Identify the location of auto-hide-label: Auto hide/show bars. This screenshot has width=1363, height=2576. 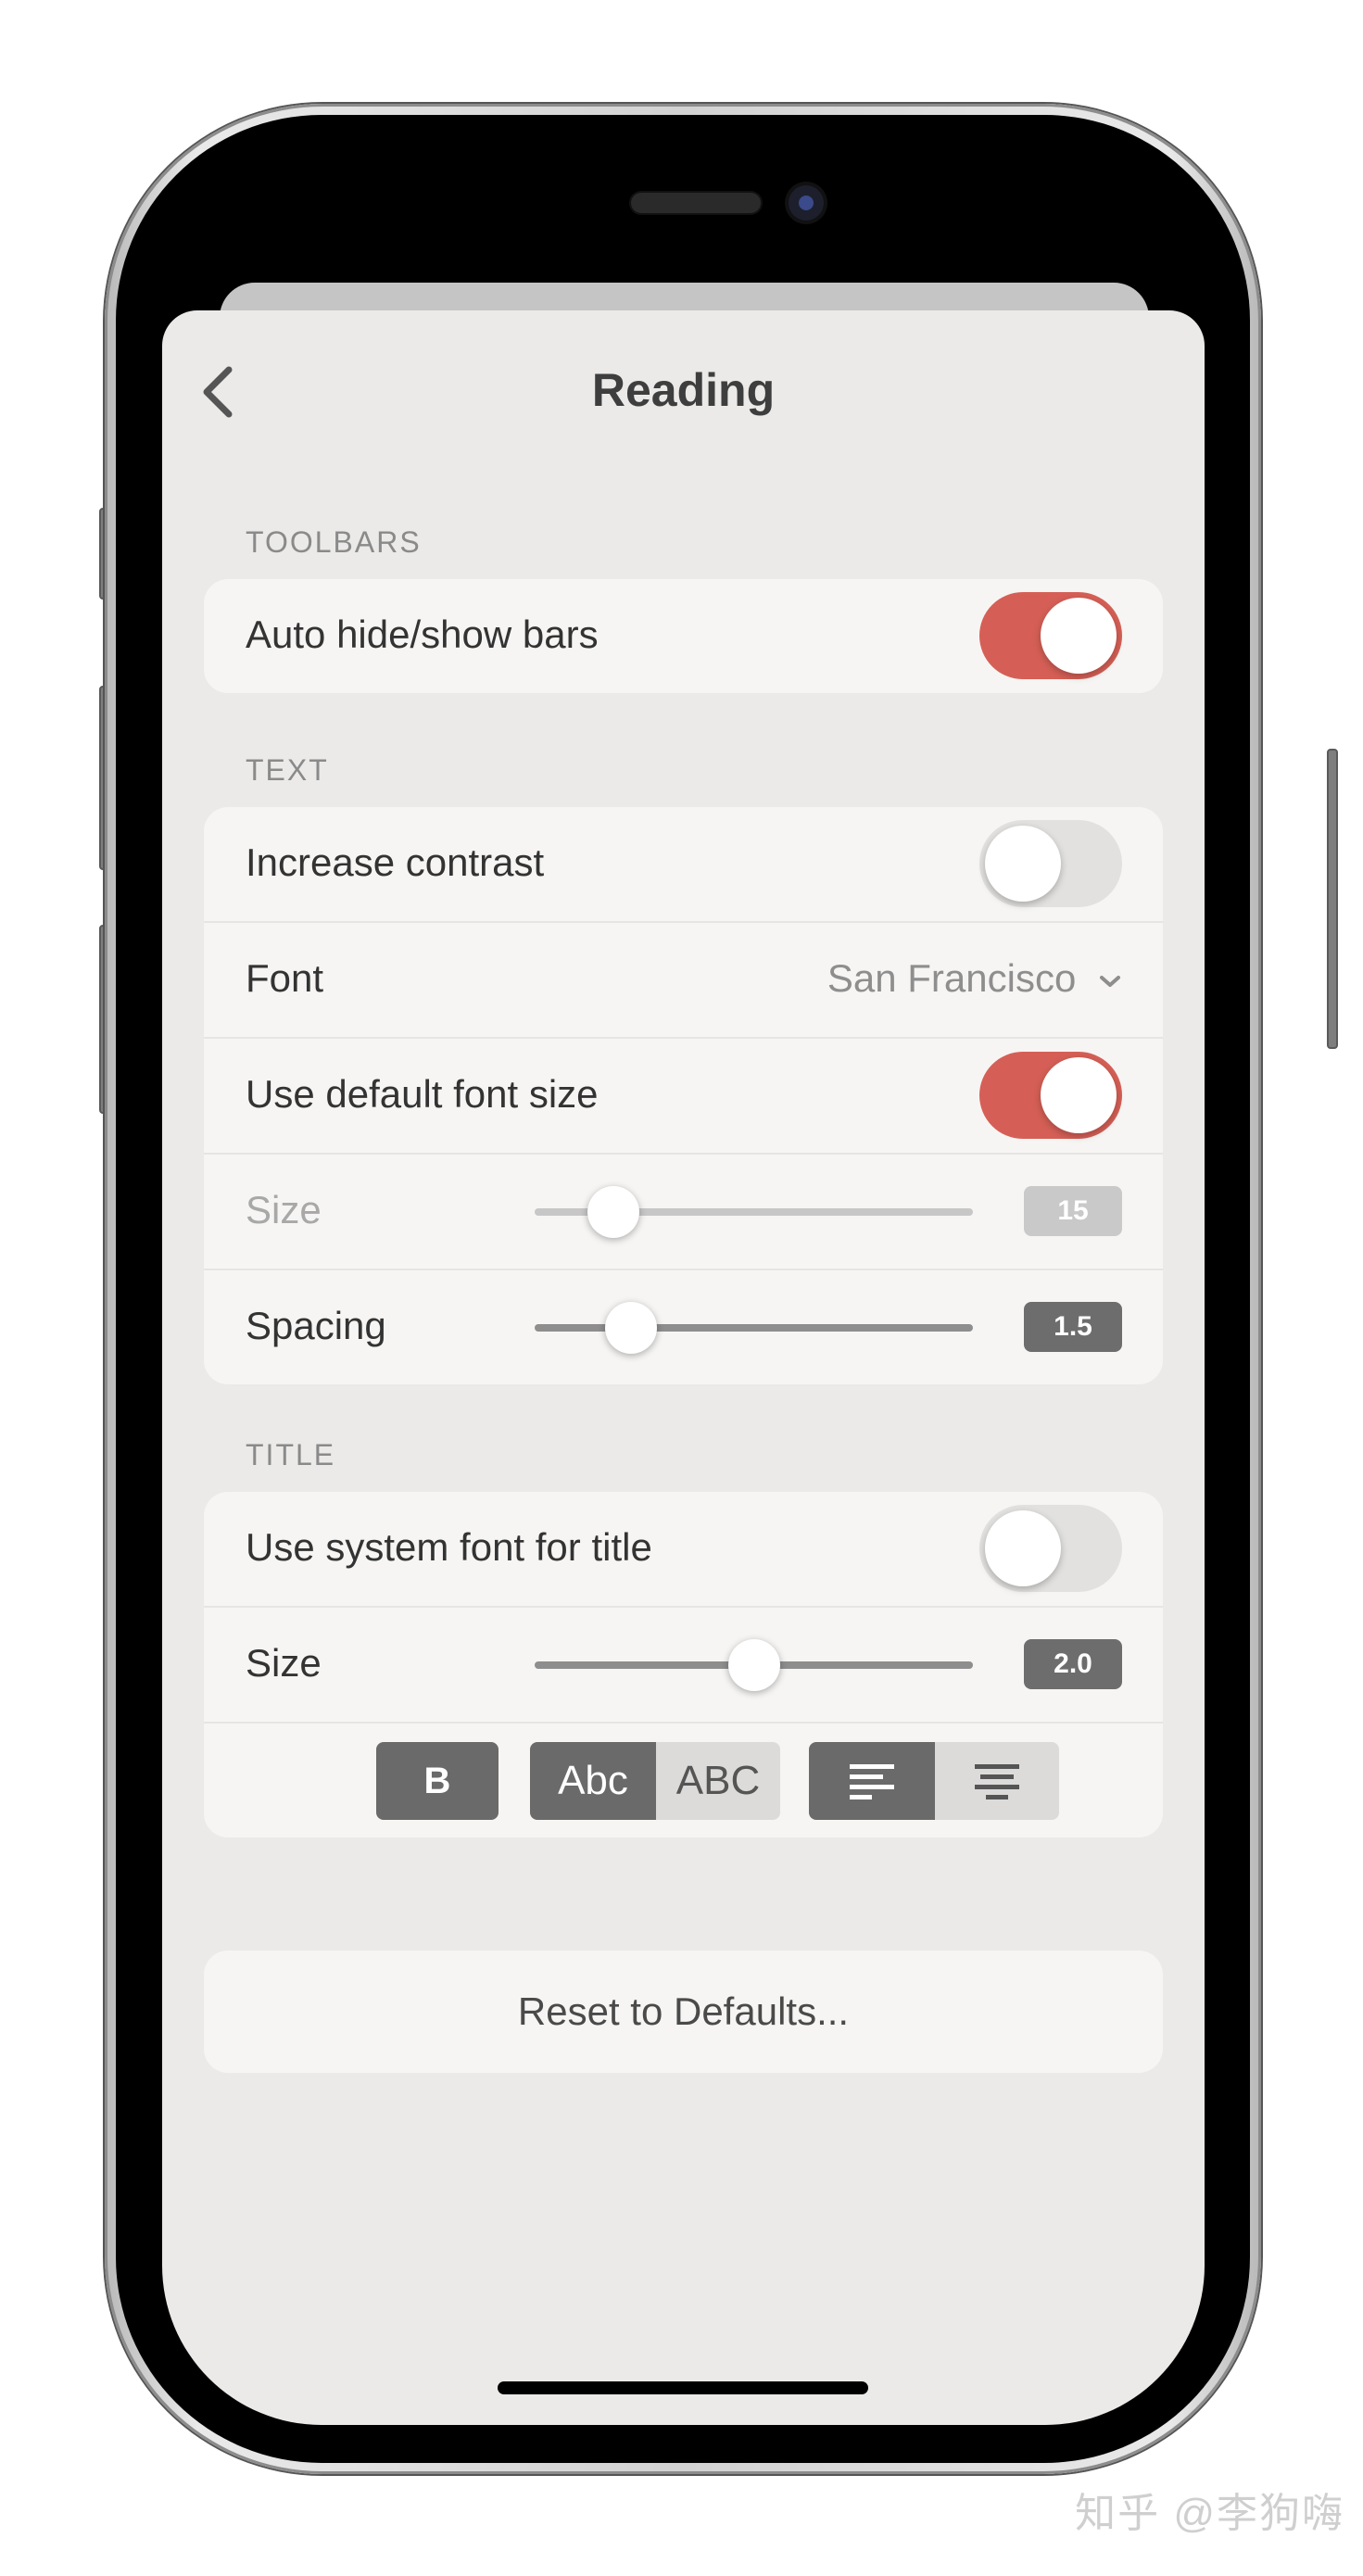
(422, 634).